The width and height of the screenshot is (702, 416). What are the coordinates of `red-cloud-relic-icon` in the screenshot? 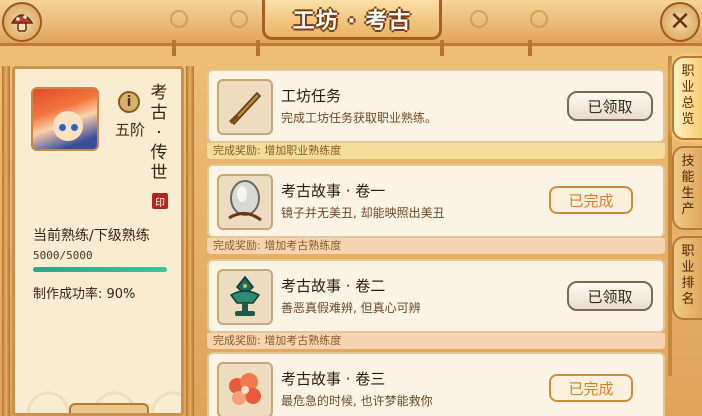 It's located at (245, 389).